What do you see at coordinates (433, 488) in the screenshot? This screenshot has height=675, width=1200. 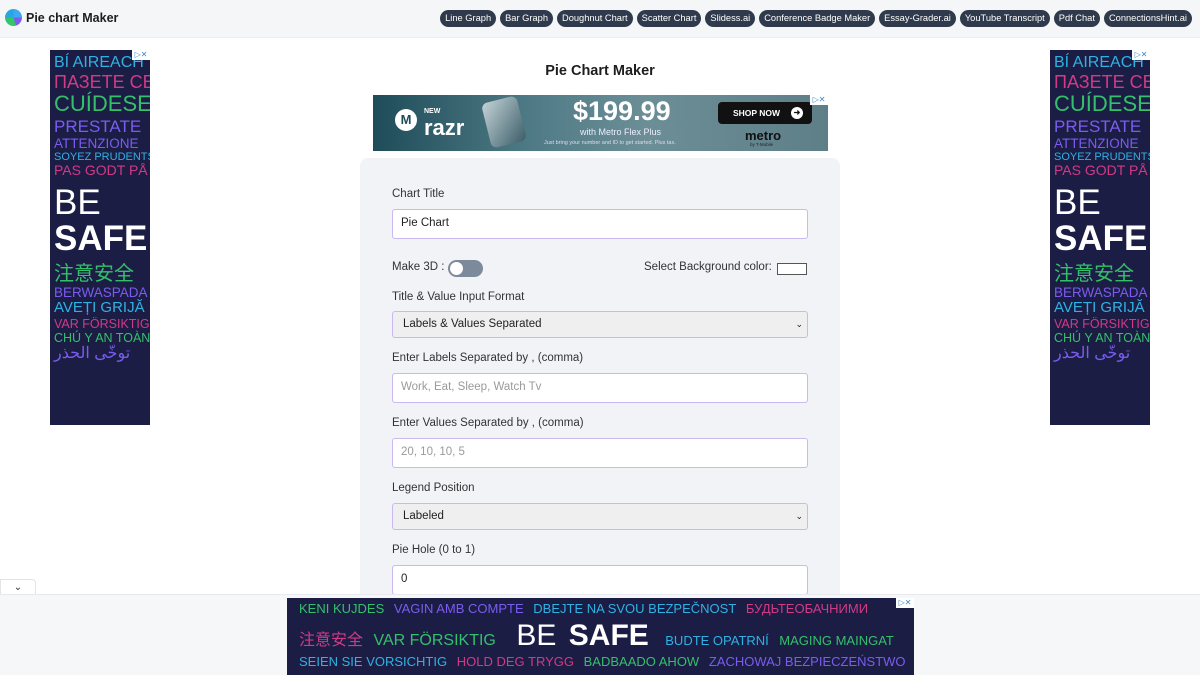 I see `legend-position-label: Legend Position` at bounding box center [433, 488].